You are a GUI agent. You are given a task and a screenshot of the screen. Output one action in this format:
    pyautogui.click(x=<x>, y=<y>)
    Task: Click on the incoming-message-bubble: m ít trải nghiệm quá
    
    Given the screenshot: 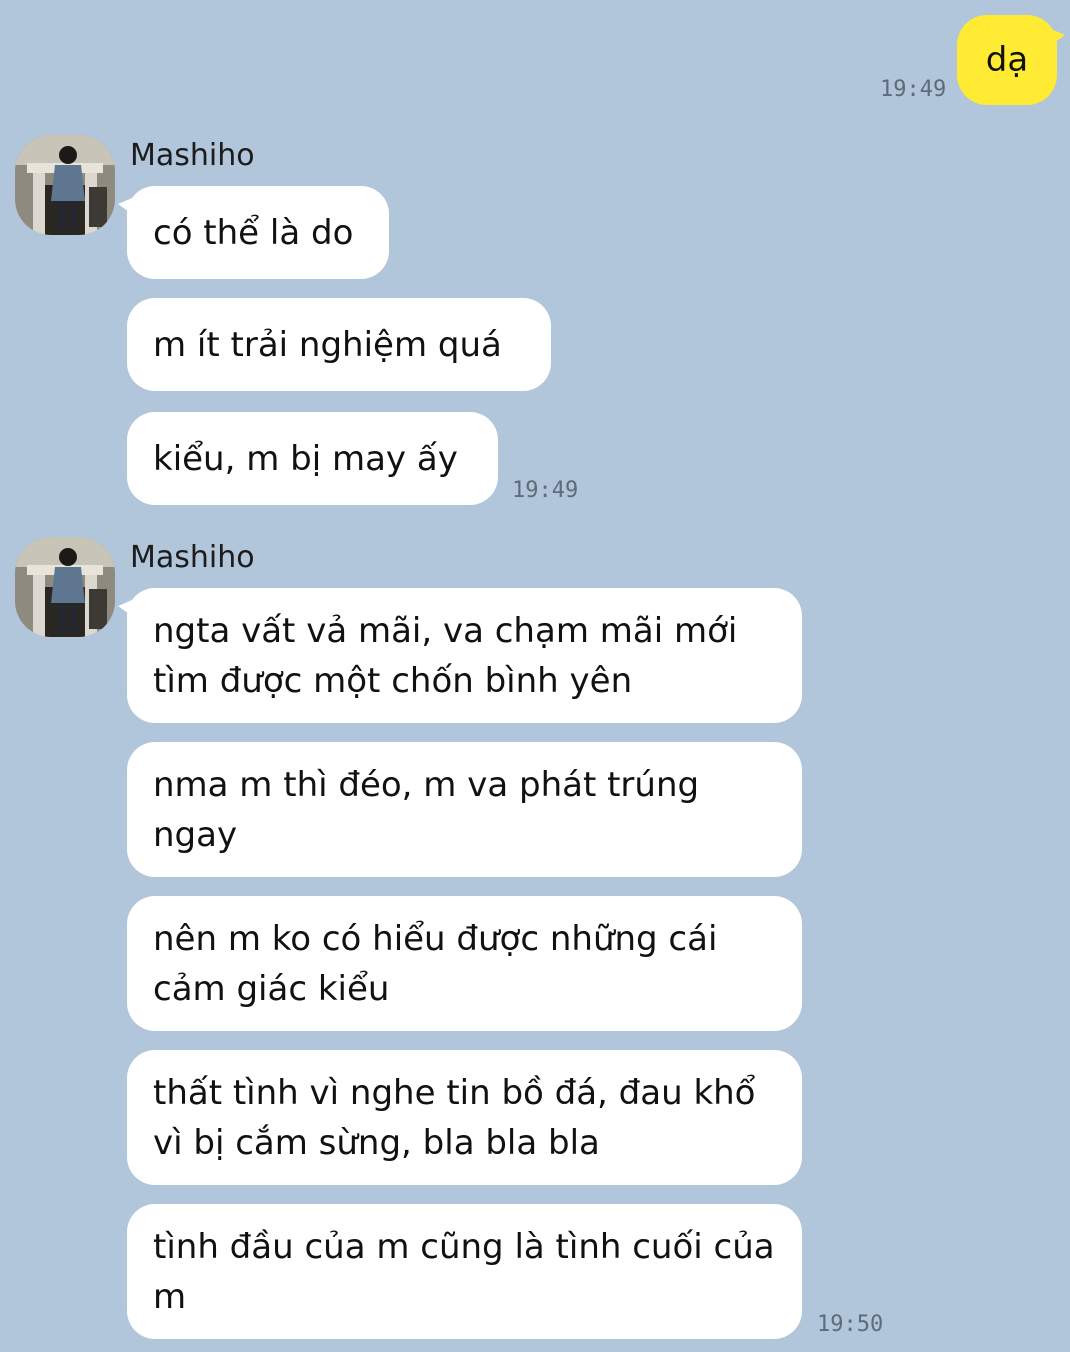 What is the action you would take?
    pyautogui.click(x=339, y=344)
    